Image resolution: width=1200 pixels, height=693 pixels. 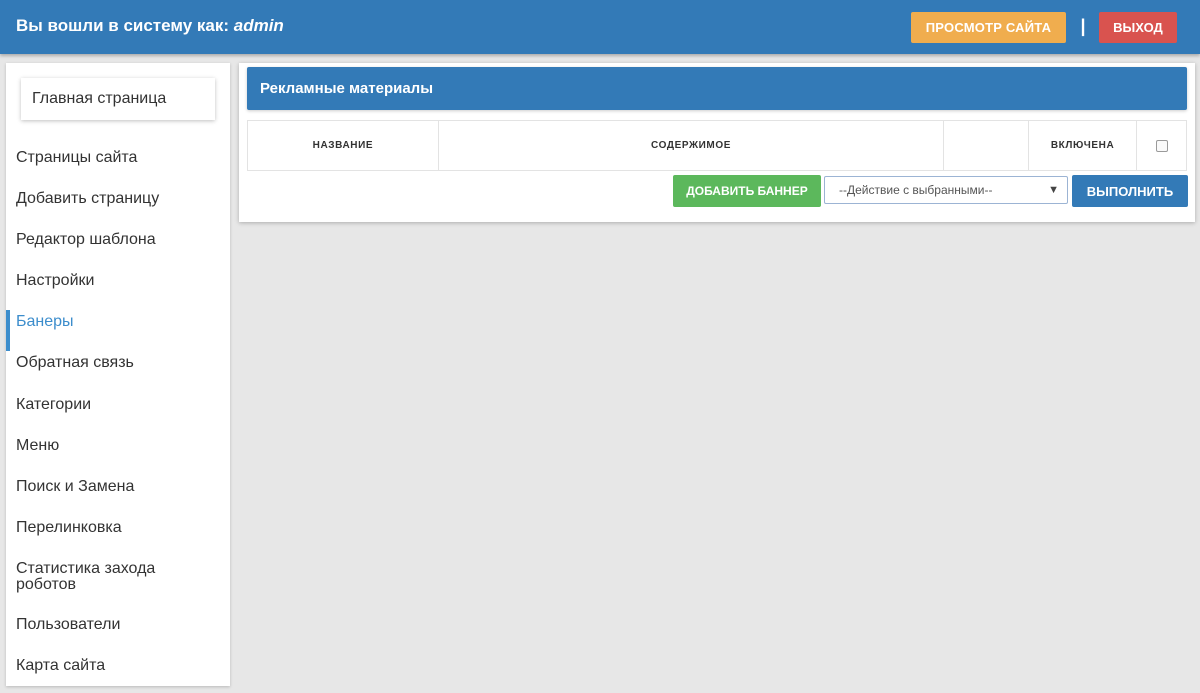 What do you see at coordinates (118, 446) in the screenshot?
I see `sidebar-item-menu: Меню` at bounding box center [118, 446].